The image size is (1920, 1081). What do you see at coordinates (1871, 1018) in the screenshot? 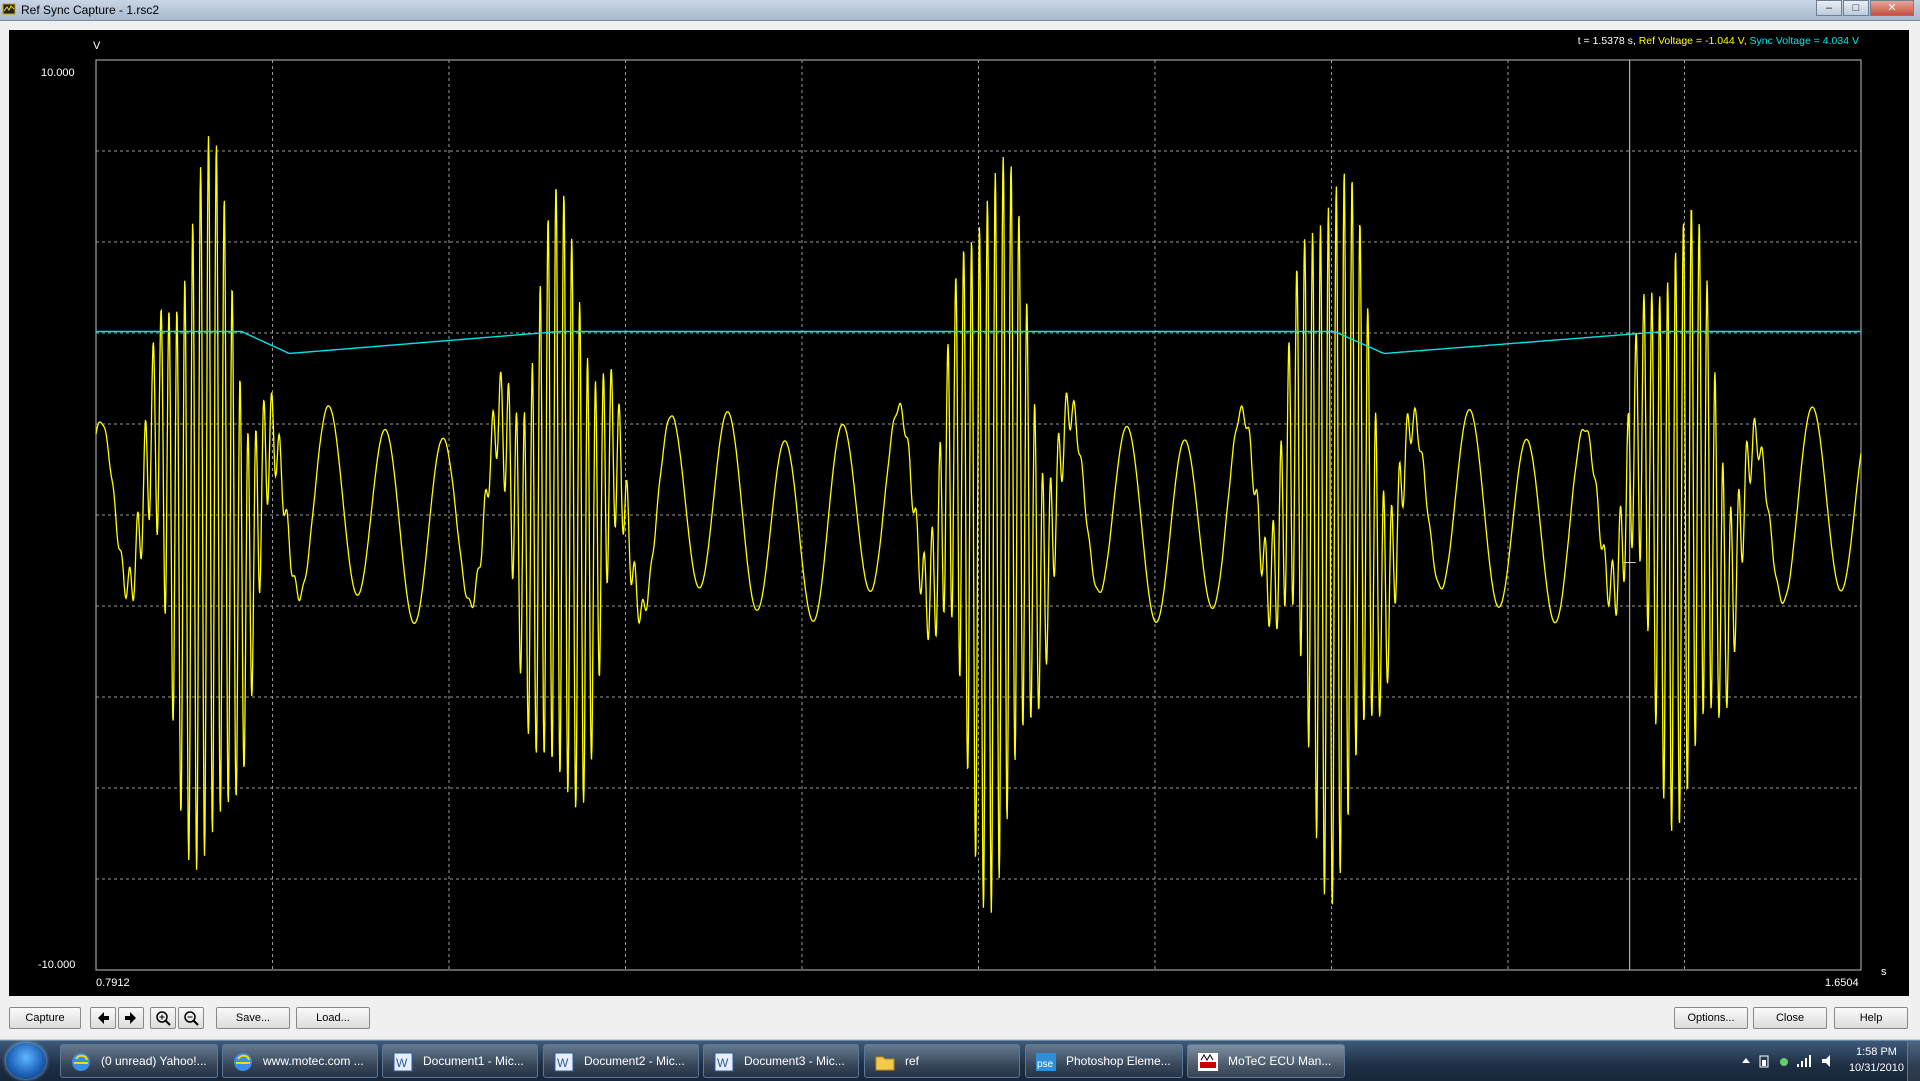
I see `help-button: Help` at bounding box center [1871, 1018].